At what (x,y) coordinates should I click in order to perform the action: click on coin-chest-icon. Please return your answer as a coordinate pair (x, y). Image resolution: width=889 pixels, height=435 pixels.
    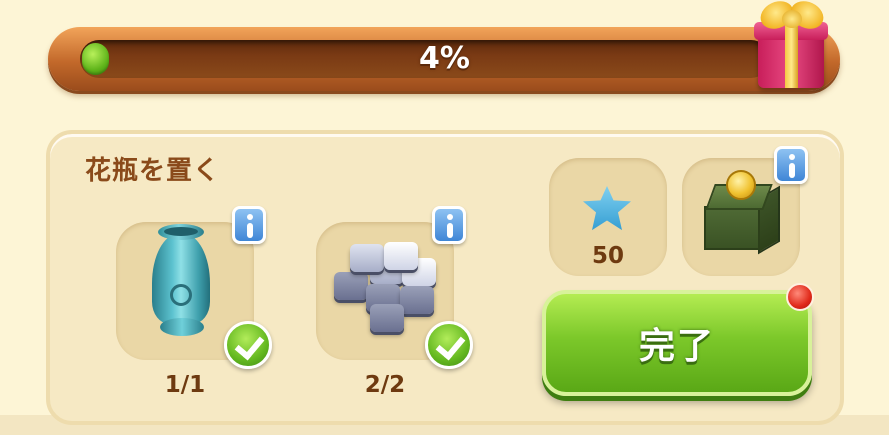
    Looking at the image, I should click on (743, 213).